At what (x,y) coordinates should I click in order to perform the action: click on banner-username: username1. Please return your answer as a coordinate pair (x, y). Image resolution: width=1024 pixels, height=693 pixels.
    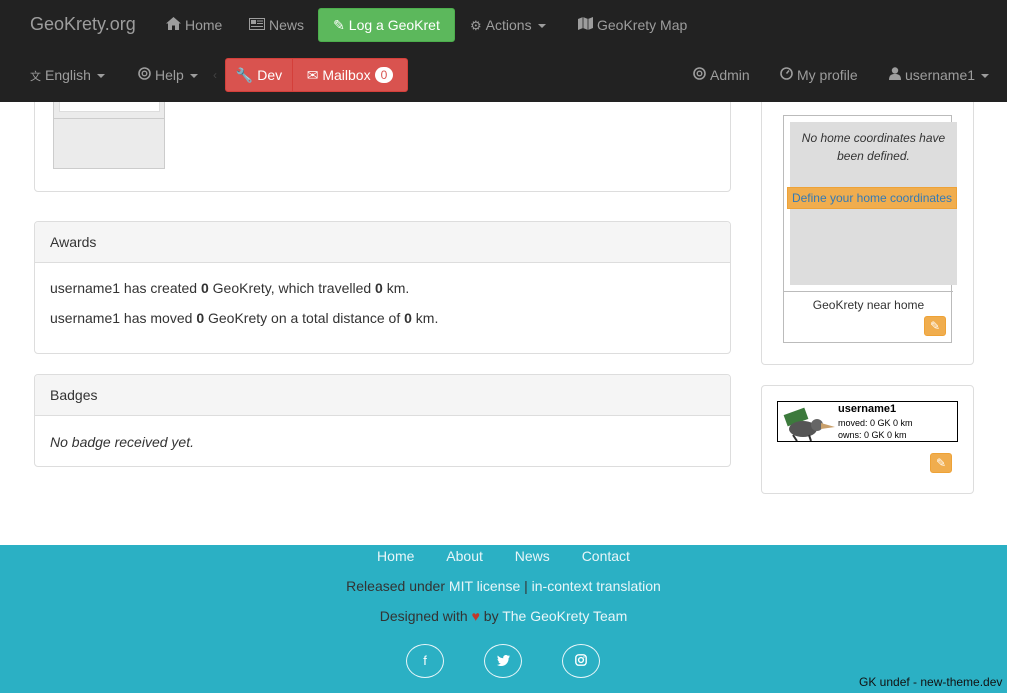
    Looking at the image, I should click on (867, 409).